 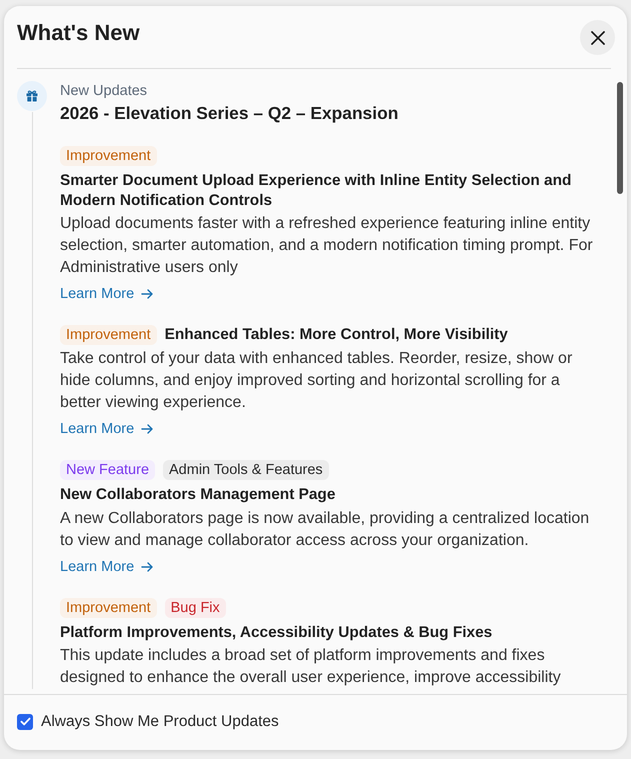 I want to click on release-title: 2026 - Elevation Series – Q2 – Expansion, so click(x=230, y=113).